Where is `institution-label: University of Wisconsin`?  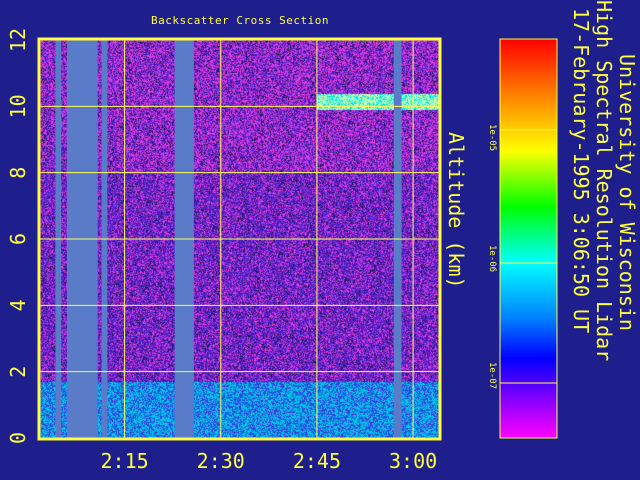 institution-label: University of Wisconsin is located at coordinates (627, 192).